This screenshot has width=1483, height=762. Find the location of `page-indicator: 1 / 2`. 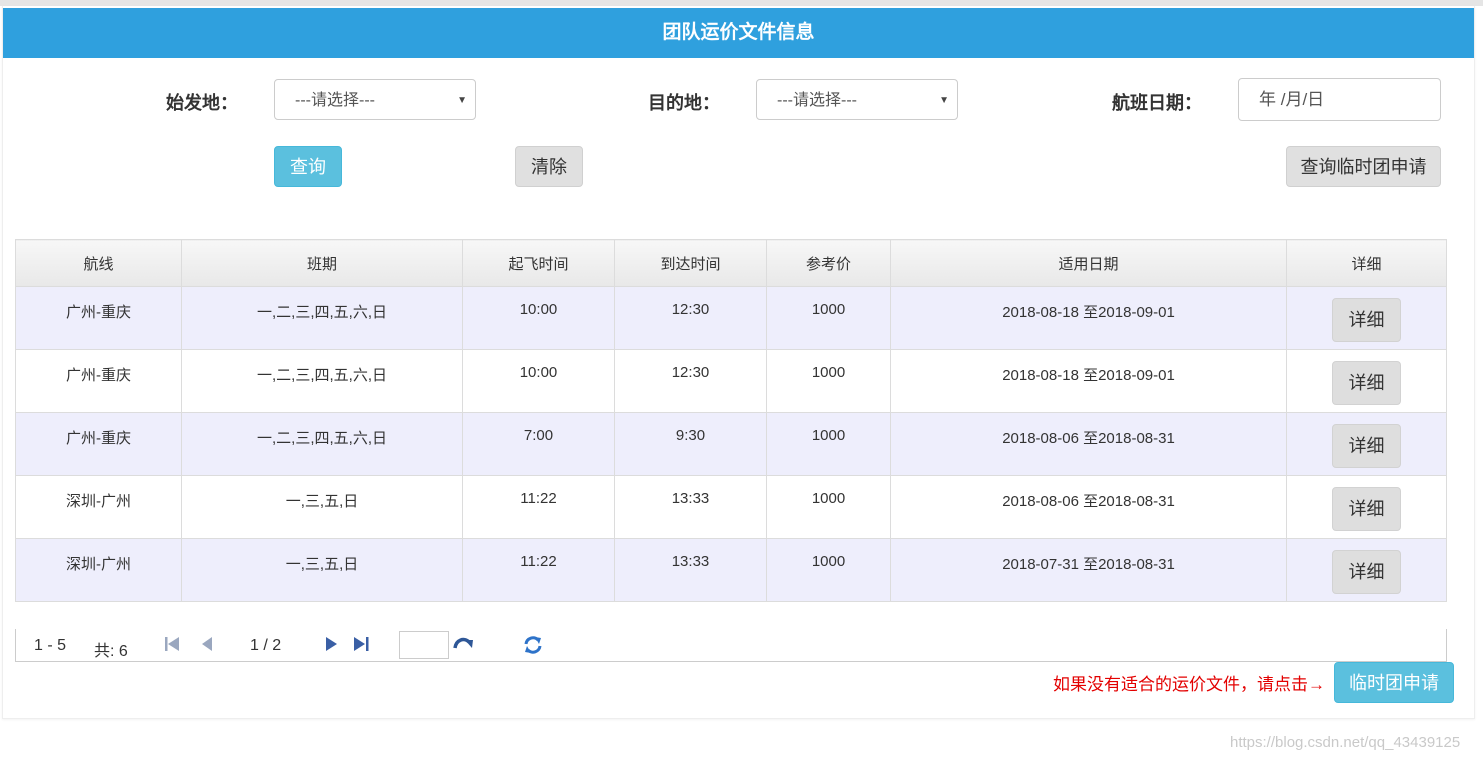

page-indicator: 1 / 2 is located at coordinates (266, 645).